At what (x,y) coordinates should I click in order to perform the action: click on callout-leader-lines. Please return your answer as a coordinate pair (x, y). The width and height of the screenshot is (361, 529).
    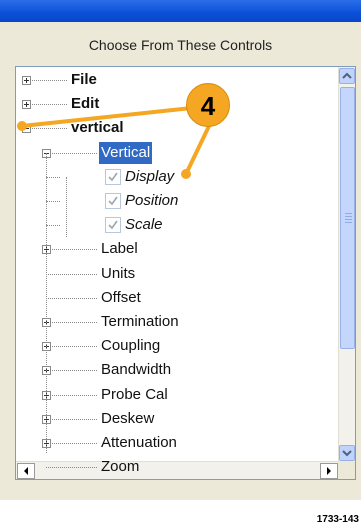
    Looking at the image, I should click on (114, 142).